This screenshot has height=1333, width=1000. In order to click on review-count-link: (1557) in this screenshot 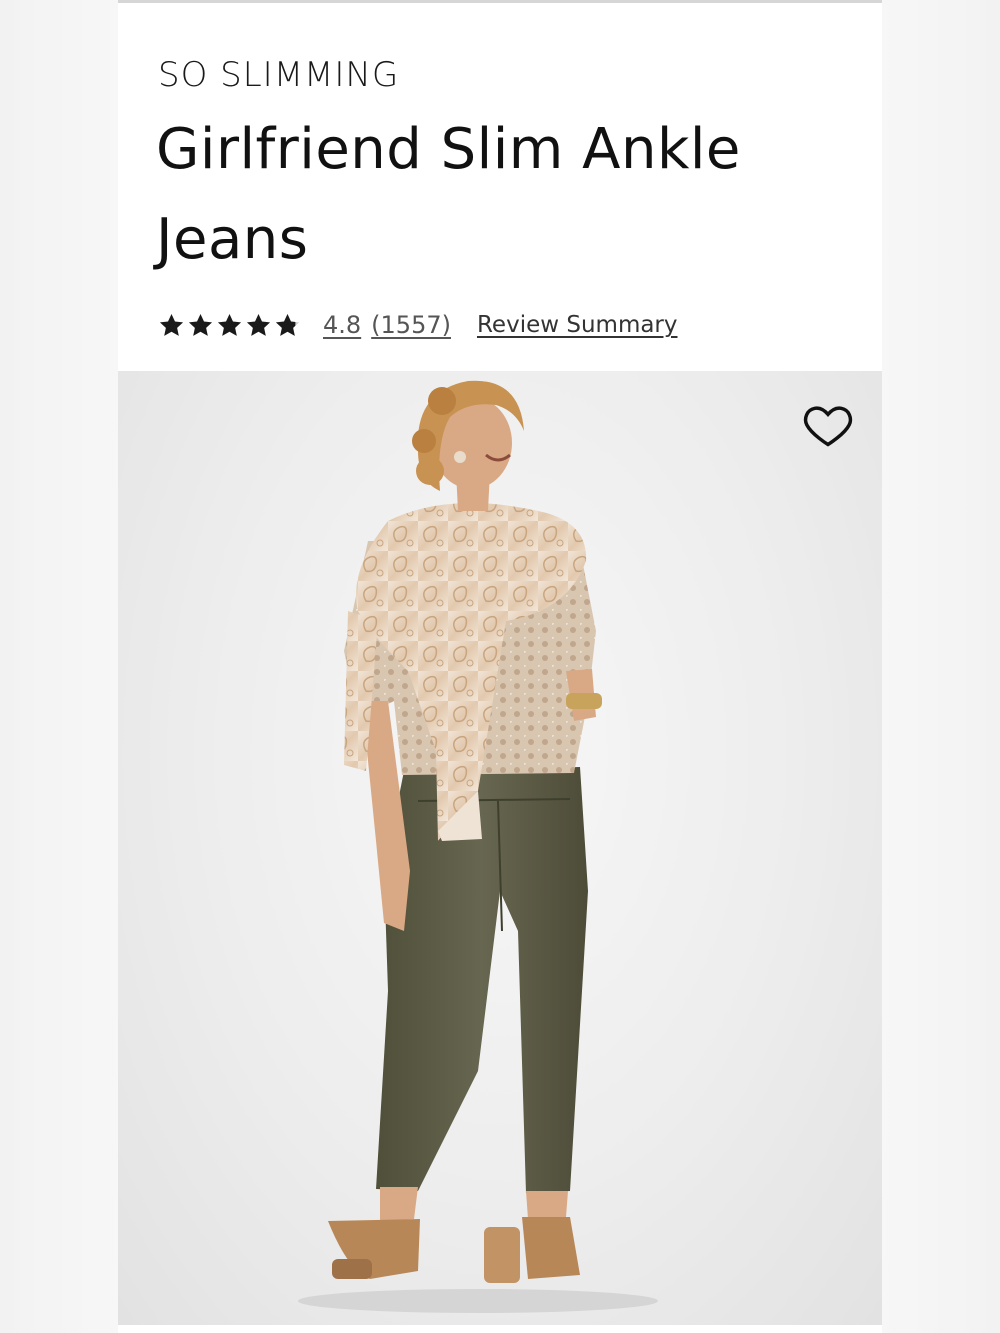, I will do `click(411, 325)`.